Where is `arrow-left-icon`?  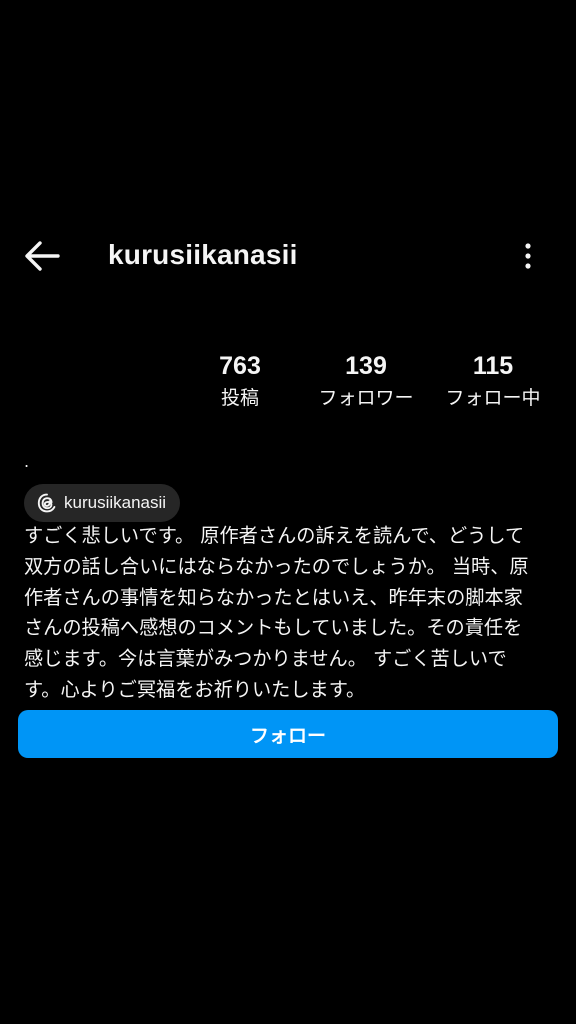 arrow-left-icon is located at coordinates (42, 256).